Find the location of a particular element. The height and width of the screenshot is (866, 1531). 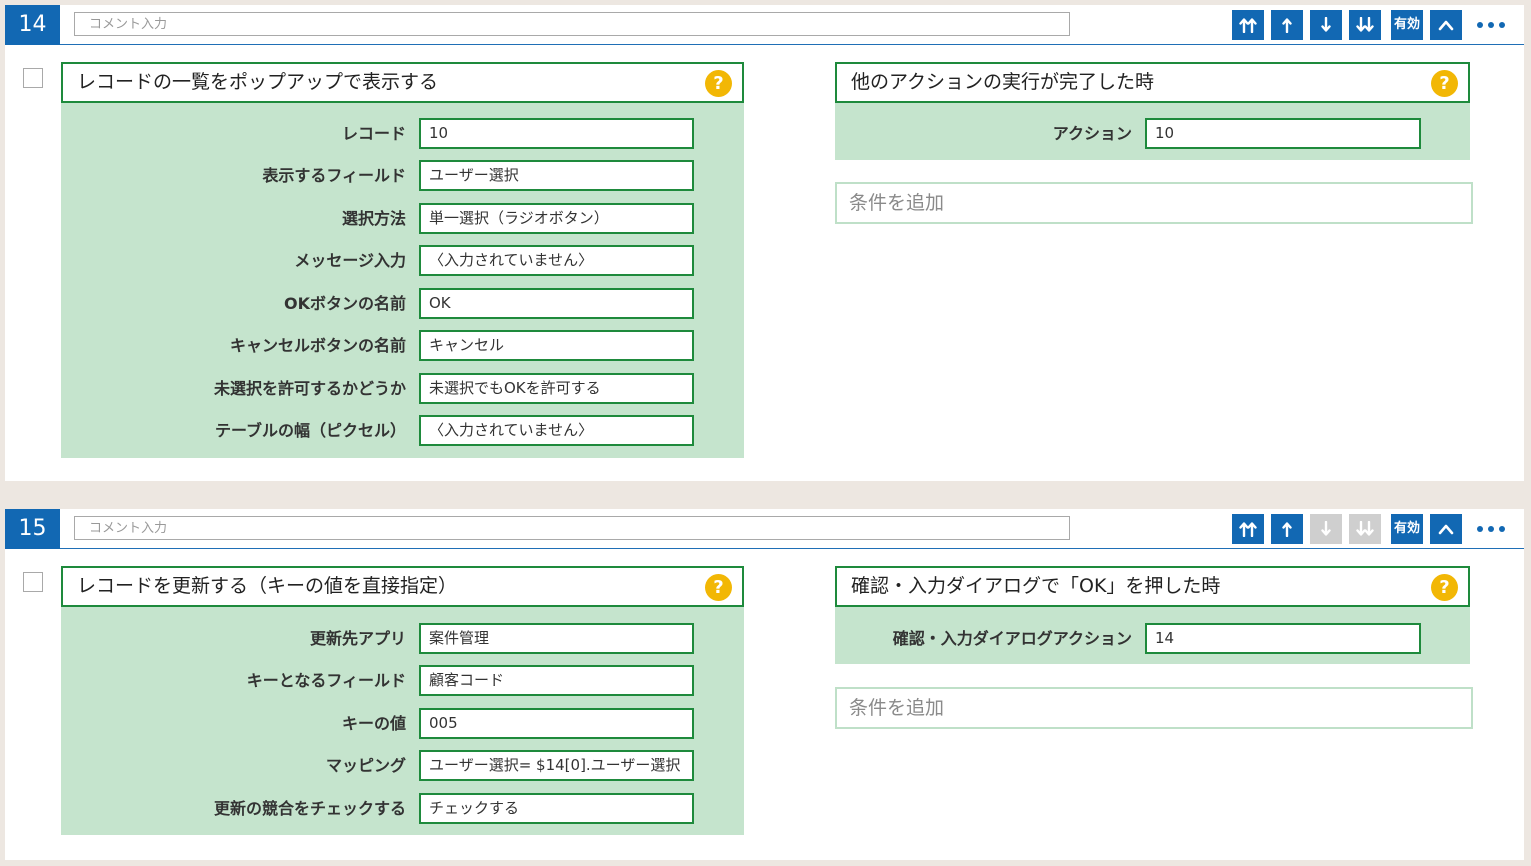

trigger-title-bar: 他のアクションの実行が完了した時 ? is located at coordinates (1152, 82).